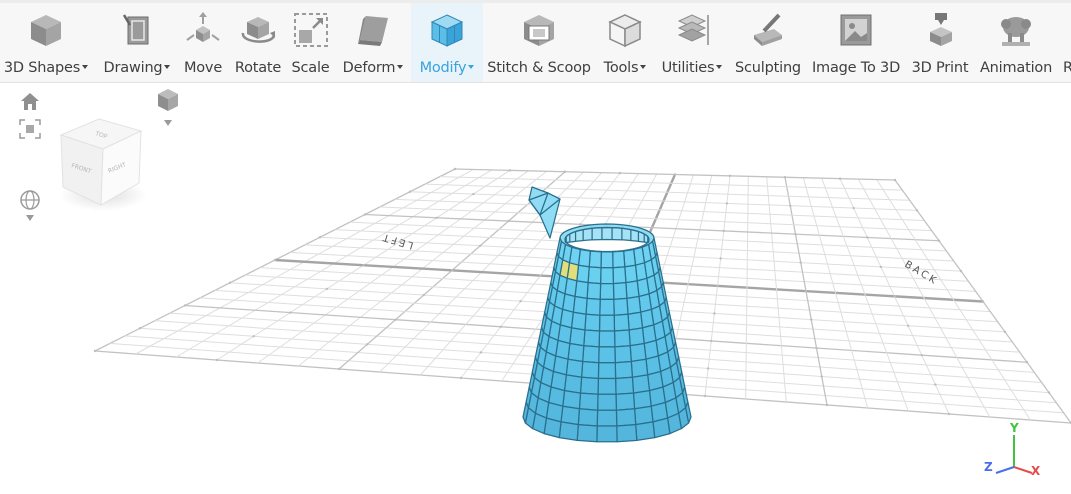 The height and width of the screenshot is (494, 1071). I want to click on toolbar-3d-print-button: 3D Print, so click(940, 42).